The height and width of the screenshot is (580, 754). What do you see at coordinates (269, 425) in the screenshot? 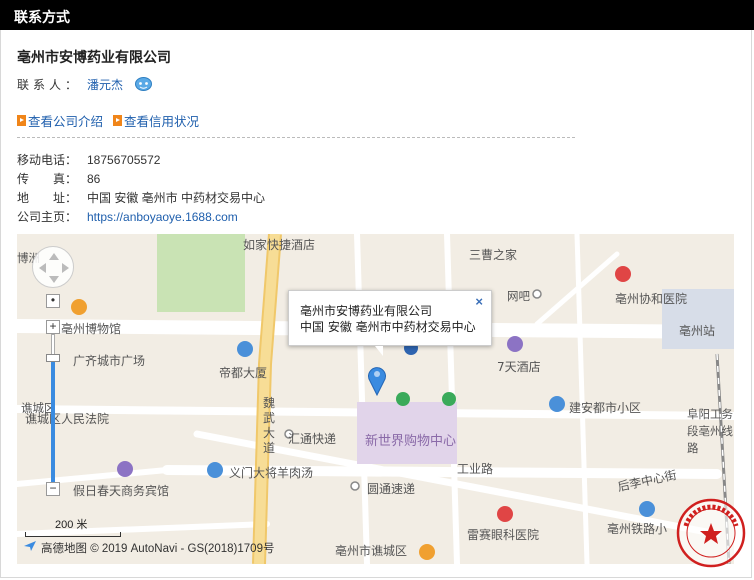
I see `map-label-weiwu-road: 魏武大道` at bounding box center [269, 425].